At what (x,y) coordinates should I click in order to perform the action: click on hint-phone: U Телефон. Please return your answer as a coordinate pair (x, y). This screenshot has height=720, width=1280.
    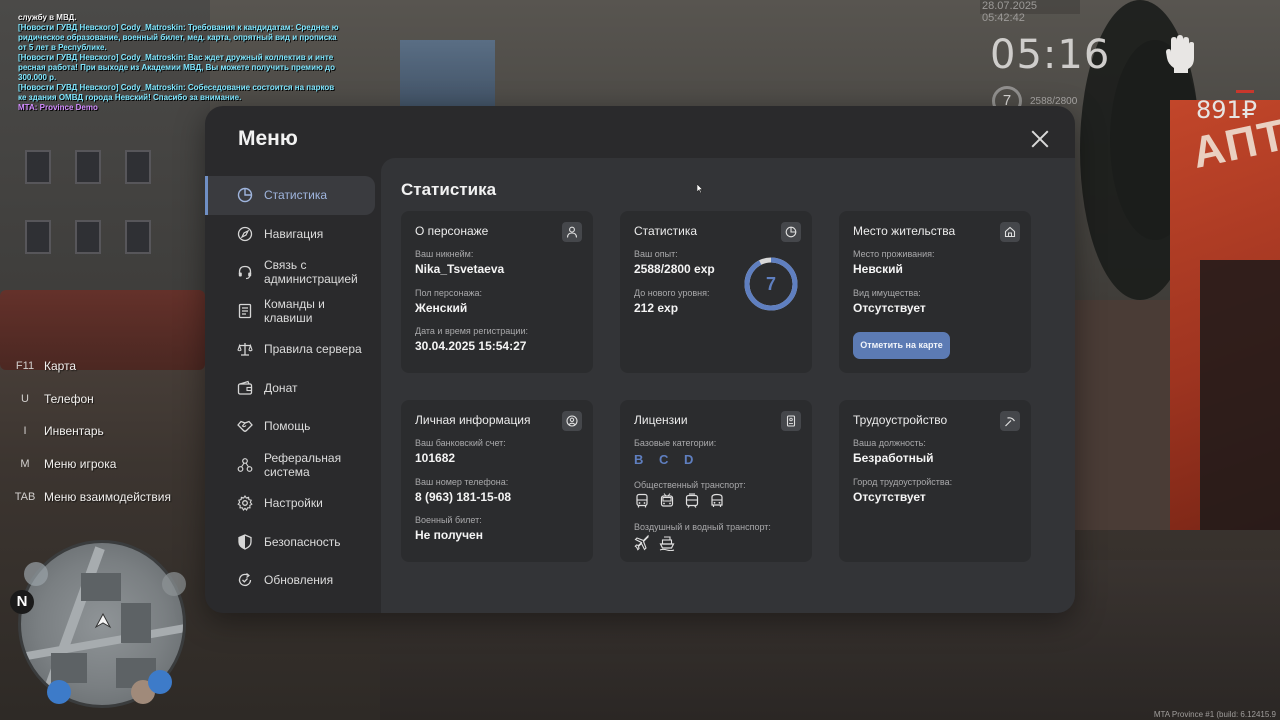
    Looking at the image, I should click on (107, 399).